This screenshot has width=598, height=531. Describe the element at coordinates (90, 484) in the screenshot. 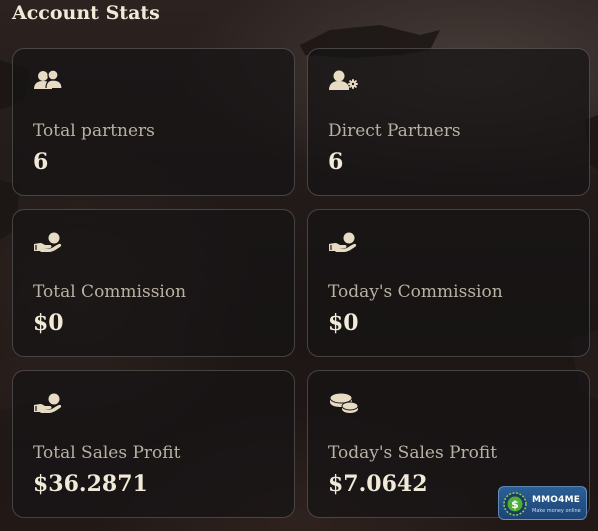

I see `stat-value: $36.2871` at that location.